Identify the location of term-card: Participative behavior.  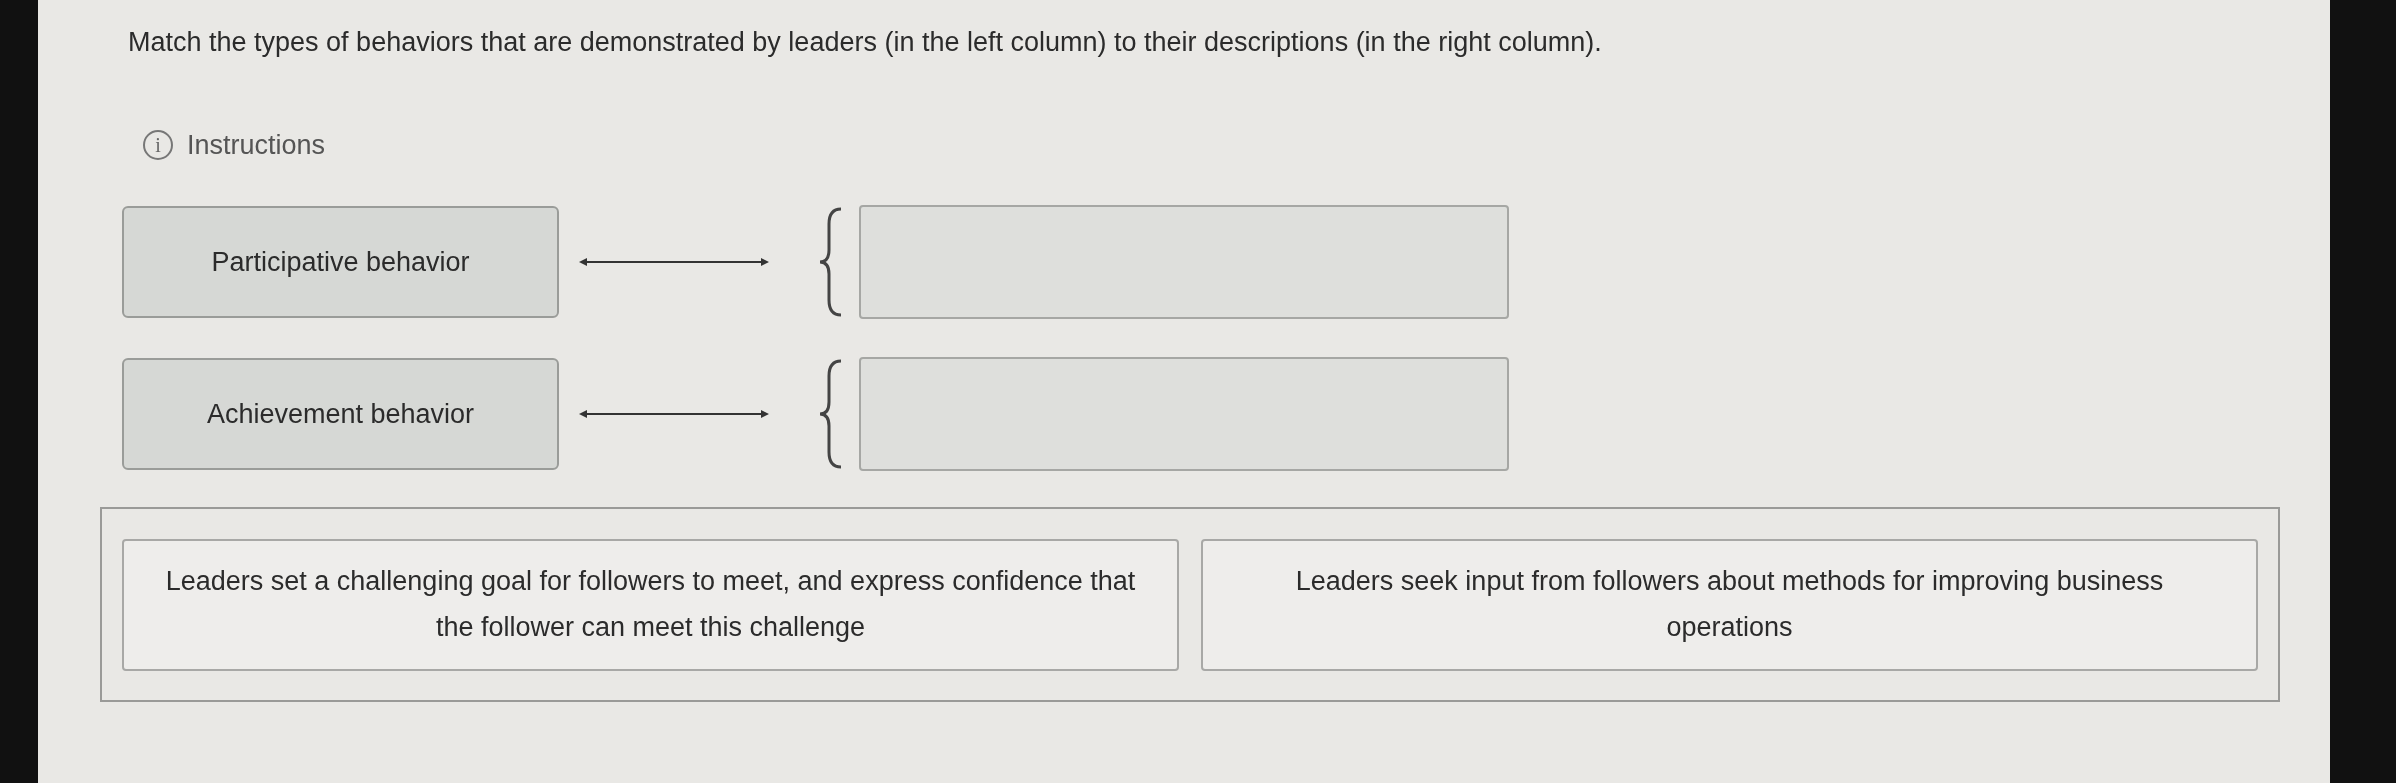
(340, 262).